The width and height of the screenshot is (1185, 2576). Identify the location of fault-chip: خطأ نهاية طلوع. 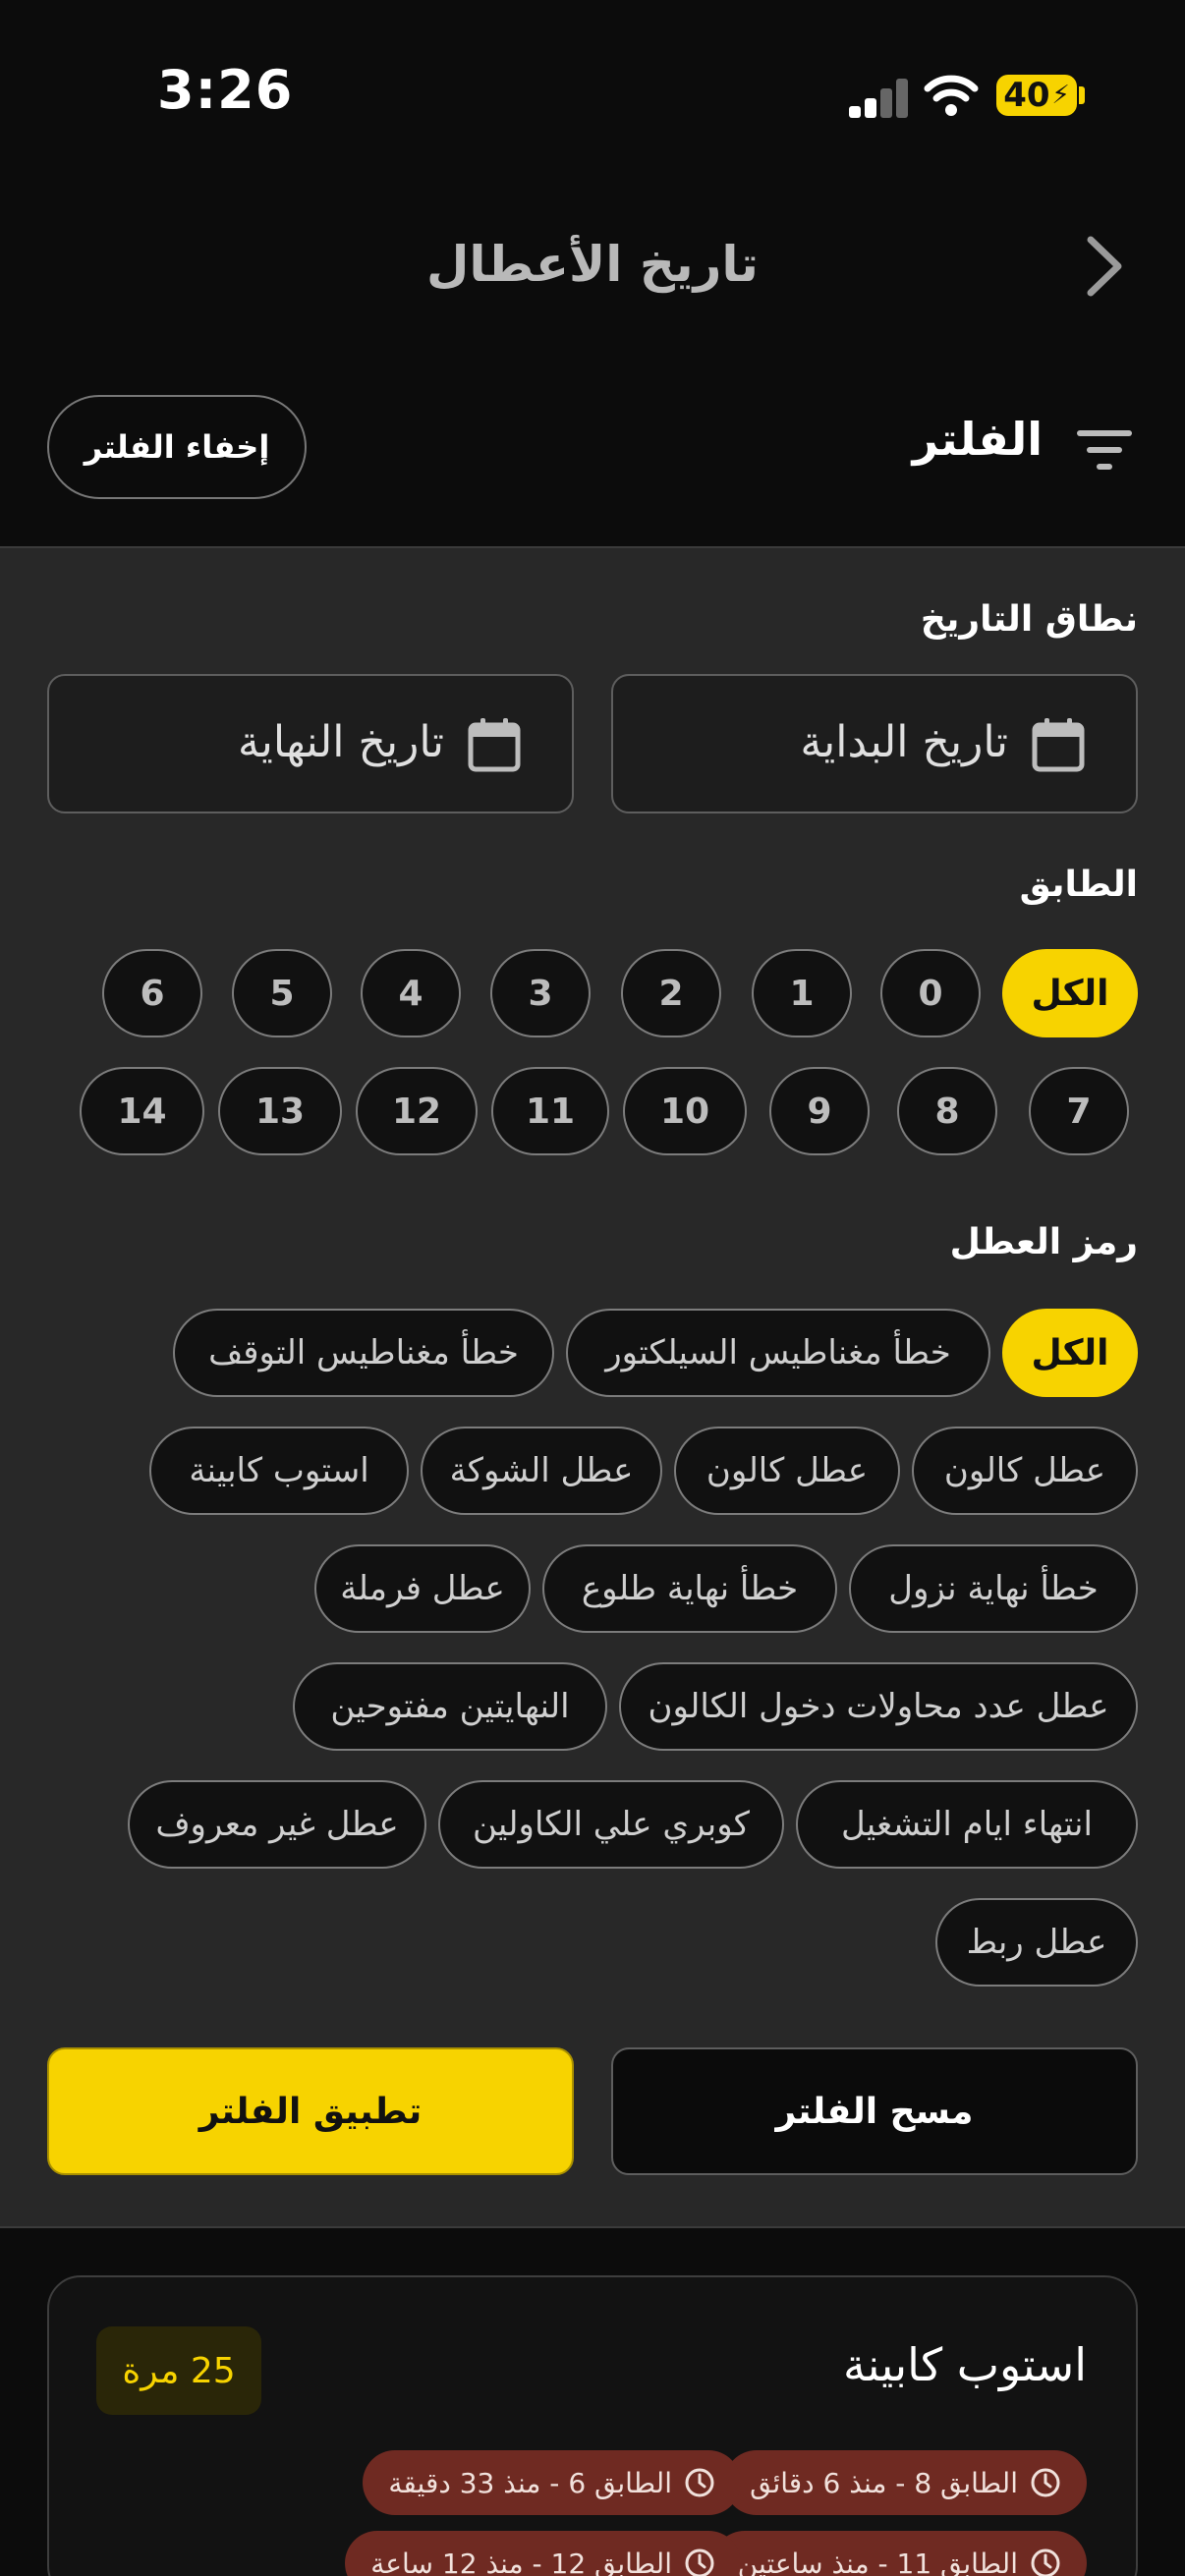
(689, 1588).